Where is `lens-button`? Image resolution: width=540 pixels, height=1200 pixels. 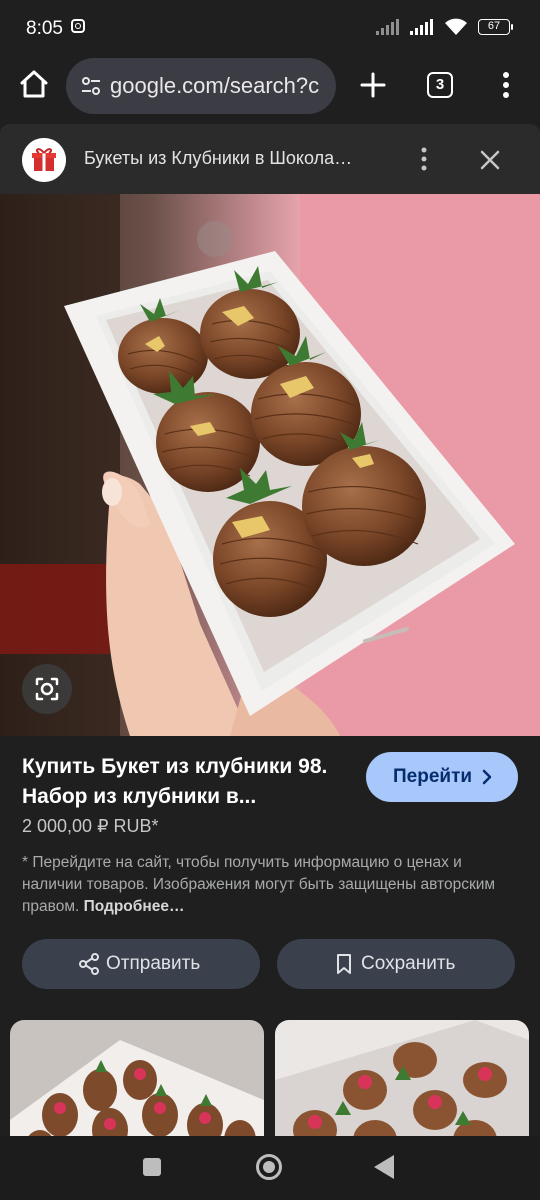 lens-button is located at coordinates (47, 689).